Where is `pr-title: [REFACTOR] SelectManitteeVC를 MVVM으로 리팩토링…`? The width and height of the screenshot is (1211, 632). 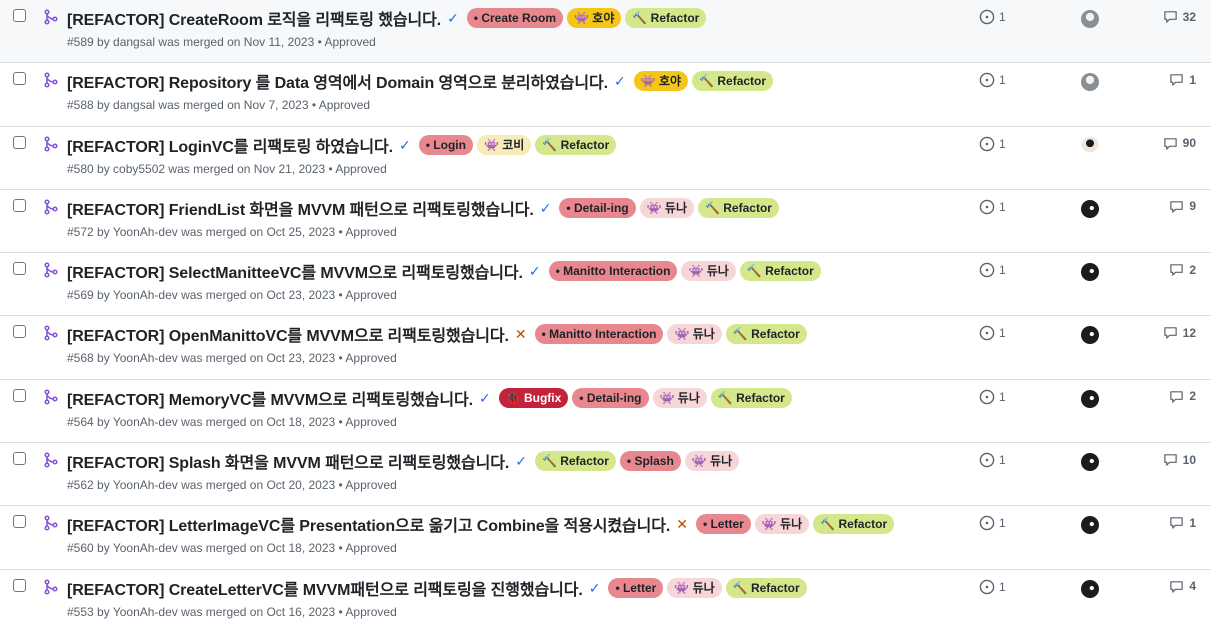
pr-title: [REFACTOR] SelectManitteeVC를 MVVM으로 리팩토링… is located at coordinates (295, 271).